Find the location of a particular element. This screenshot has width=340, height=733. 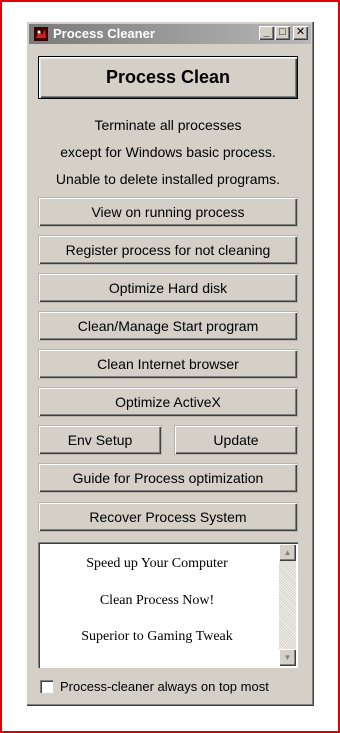

scroll-down-icon: ▼ is located at coordinates (287, 657).